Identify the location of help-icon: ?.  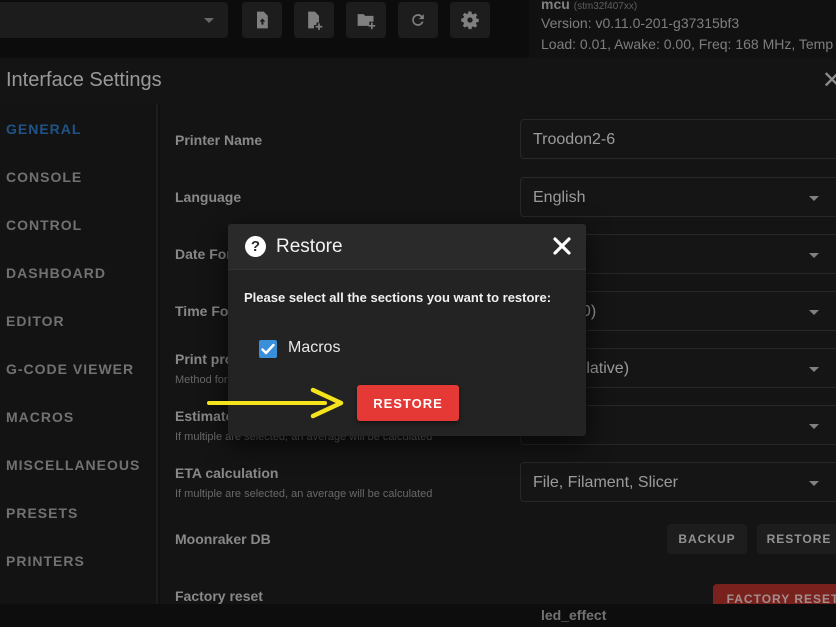
(255, 246).